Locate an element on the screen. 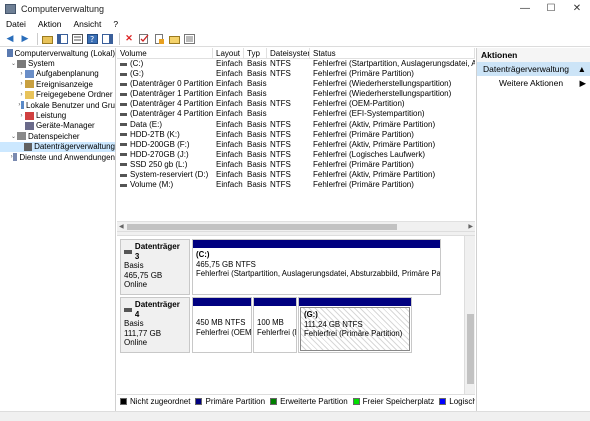  check-disk-icon is located at coordinates (144, 39).